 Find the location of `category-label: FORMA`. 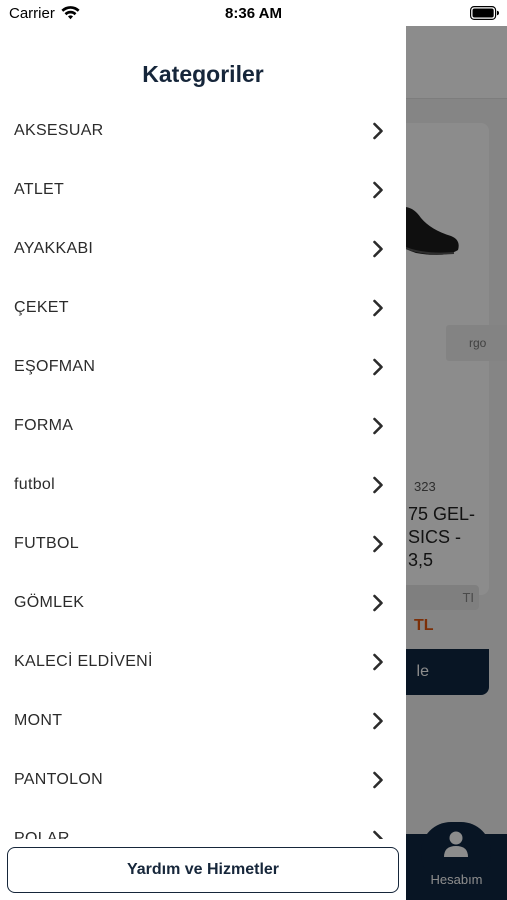

category-label: FORMA is located at coordinates (44, 425).